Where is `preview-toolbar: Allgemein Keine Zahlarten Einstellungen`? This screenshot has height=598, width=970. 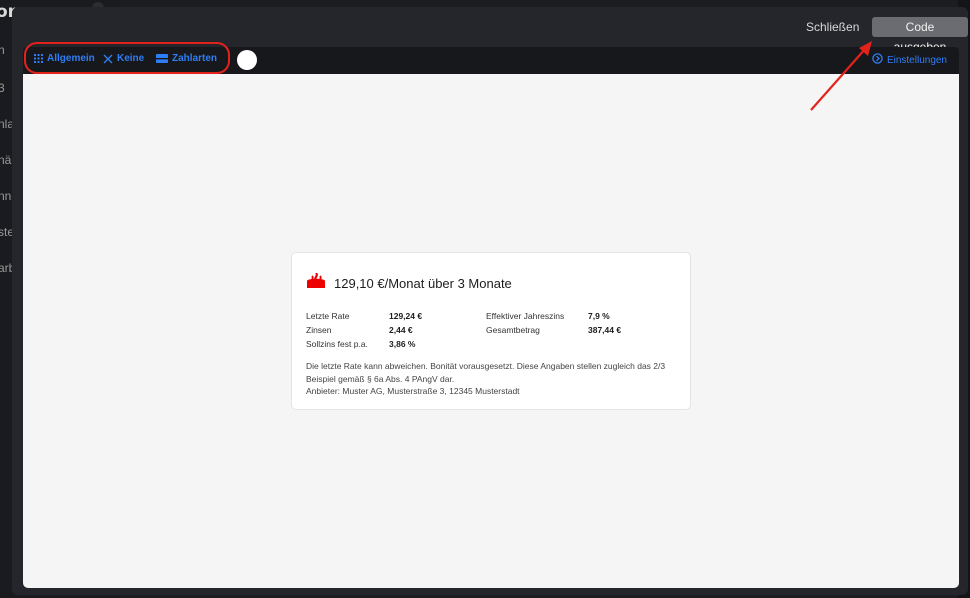
preview-toolbar: Allgemein Keine Zahlarten Einstellungen is located at coordinates (491, 60).